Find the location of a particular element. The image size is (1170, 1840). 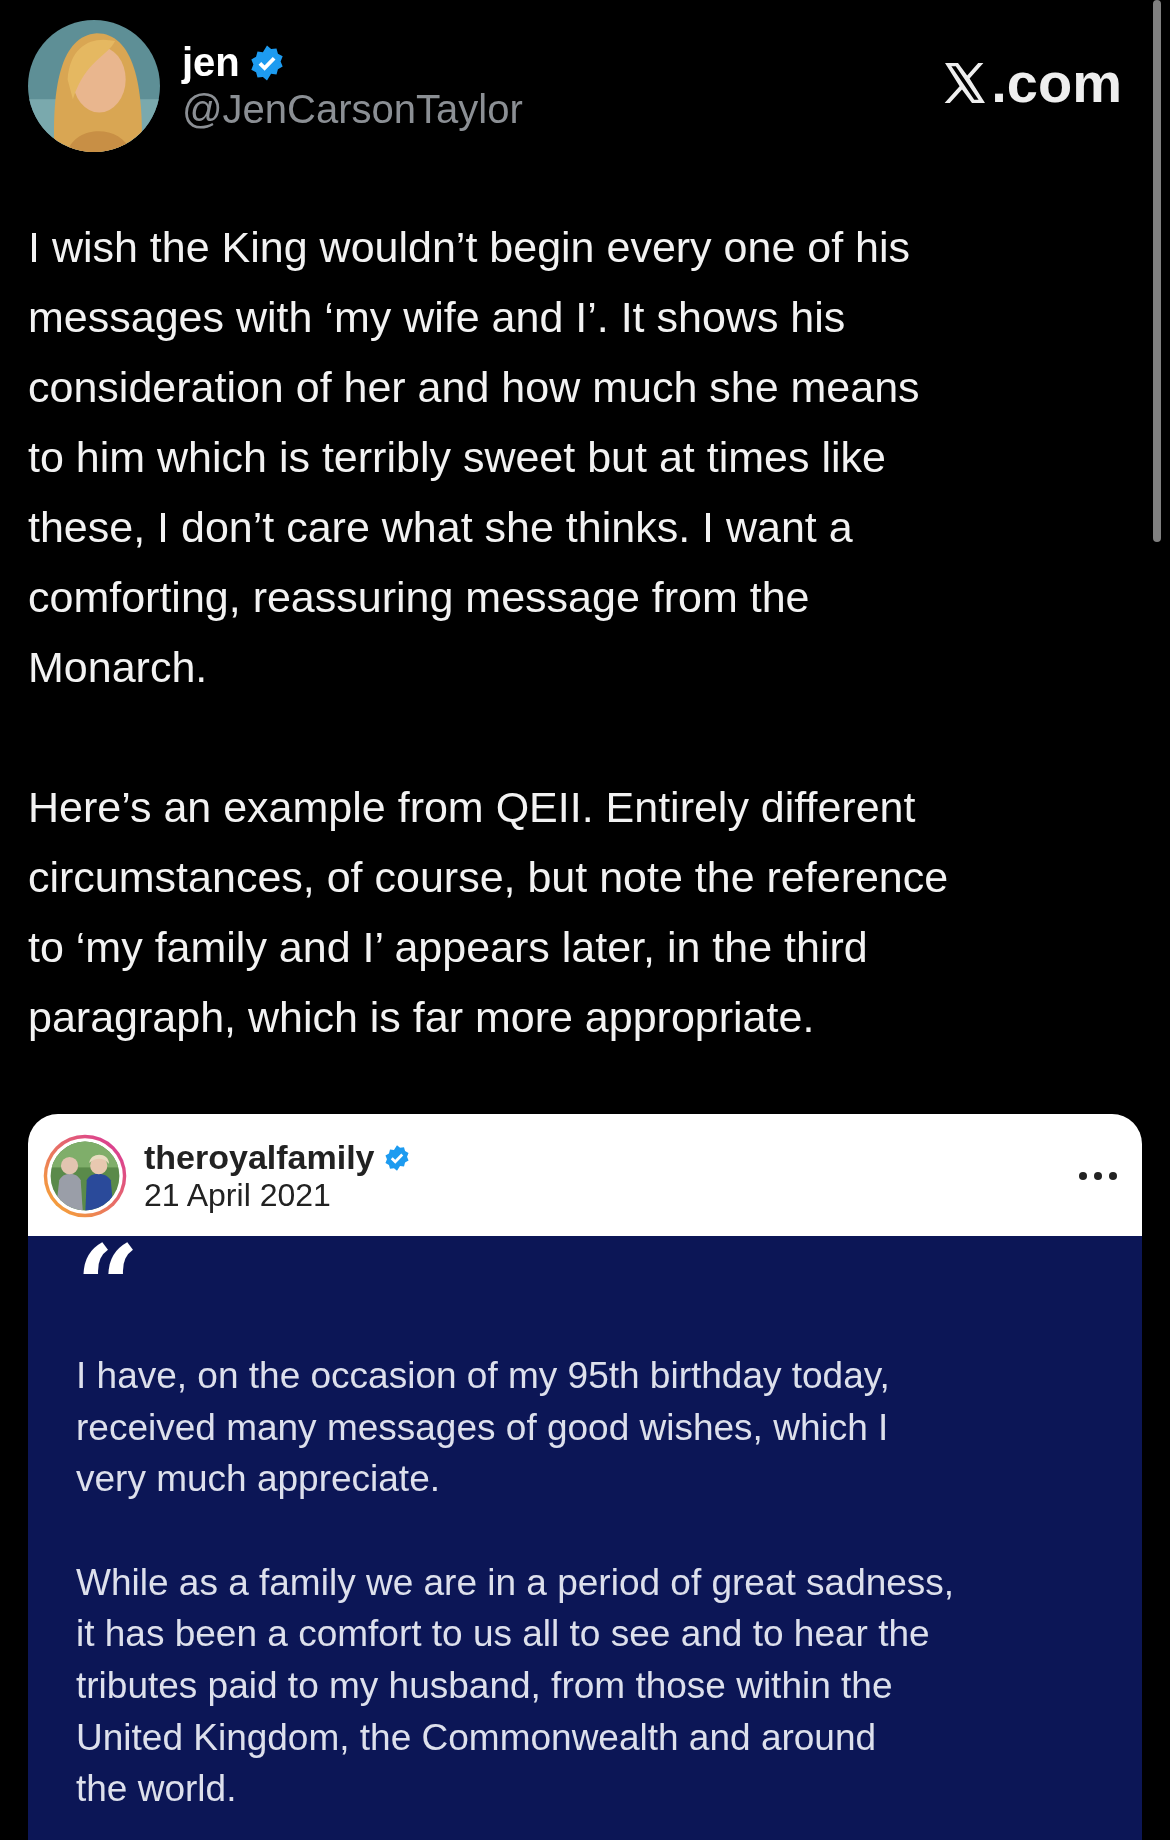

post-text: Here’s an example from QEII. Entirely different circumstances, of course, but note the reference to ‘my family and I’ appears later, in the third paragraph, which is far more appropriate. is located at coordinates (489, 912).